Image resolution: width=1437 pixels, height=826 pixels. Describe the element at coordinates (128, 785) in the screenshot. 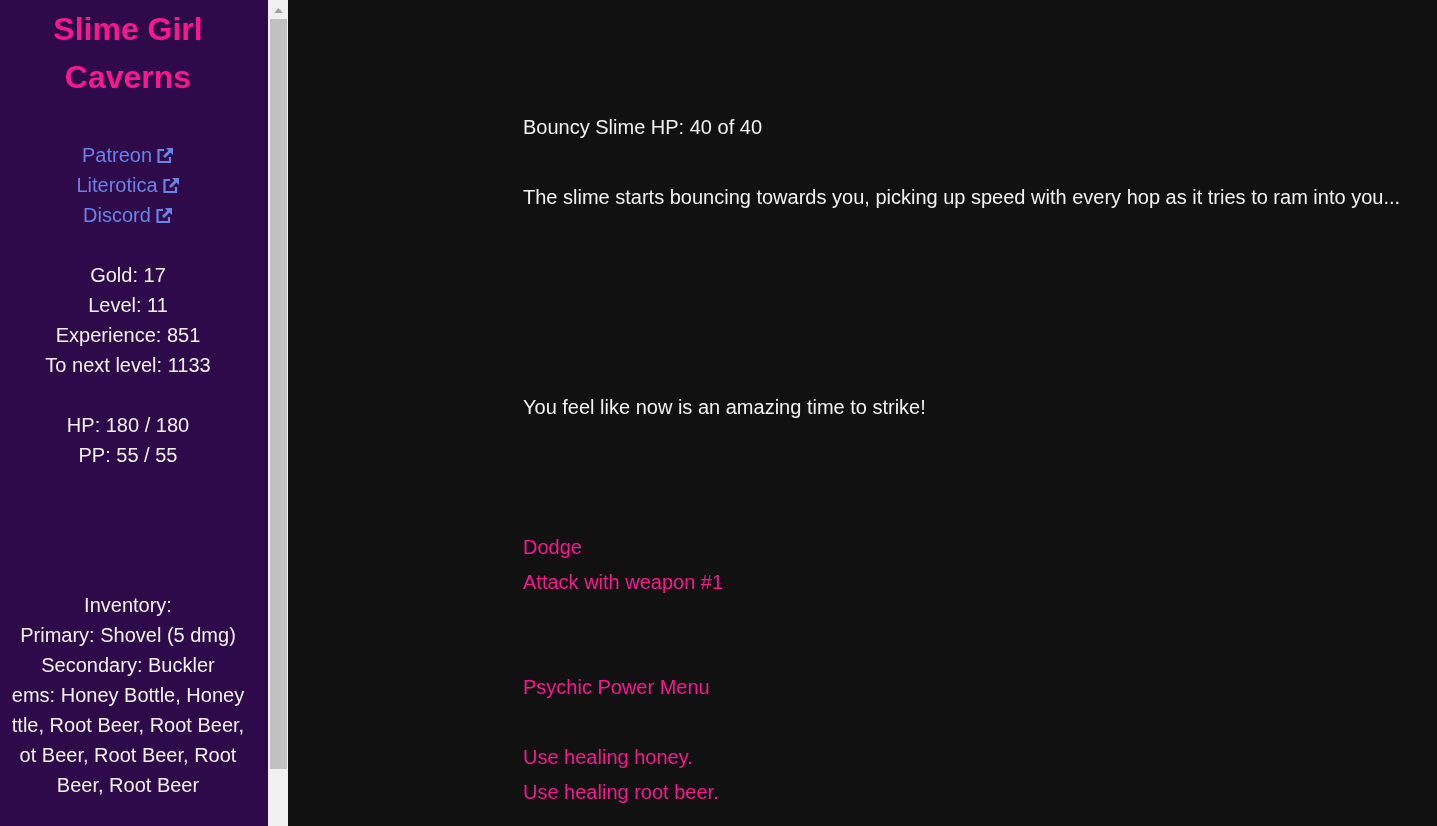

I see `inventory-text: Beer, Root Beer` at that location.